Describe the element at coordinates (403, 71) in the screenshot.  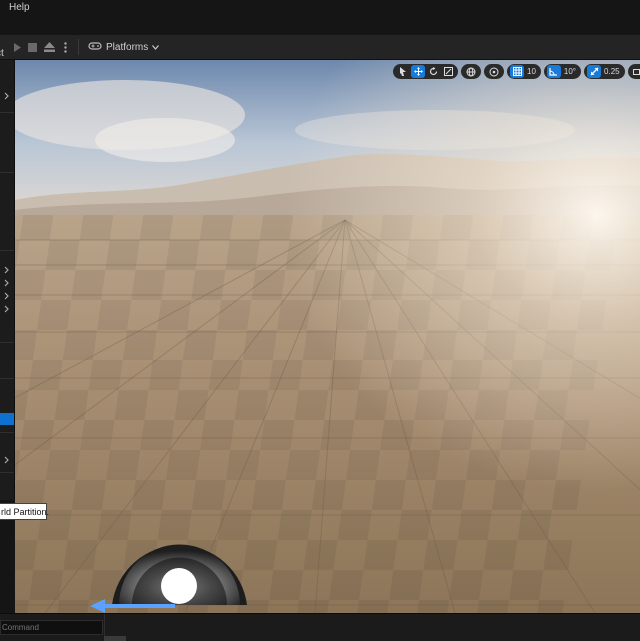
I see `select-icon` at that location.